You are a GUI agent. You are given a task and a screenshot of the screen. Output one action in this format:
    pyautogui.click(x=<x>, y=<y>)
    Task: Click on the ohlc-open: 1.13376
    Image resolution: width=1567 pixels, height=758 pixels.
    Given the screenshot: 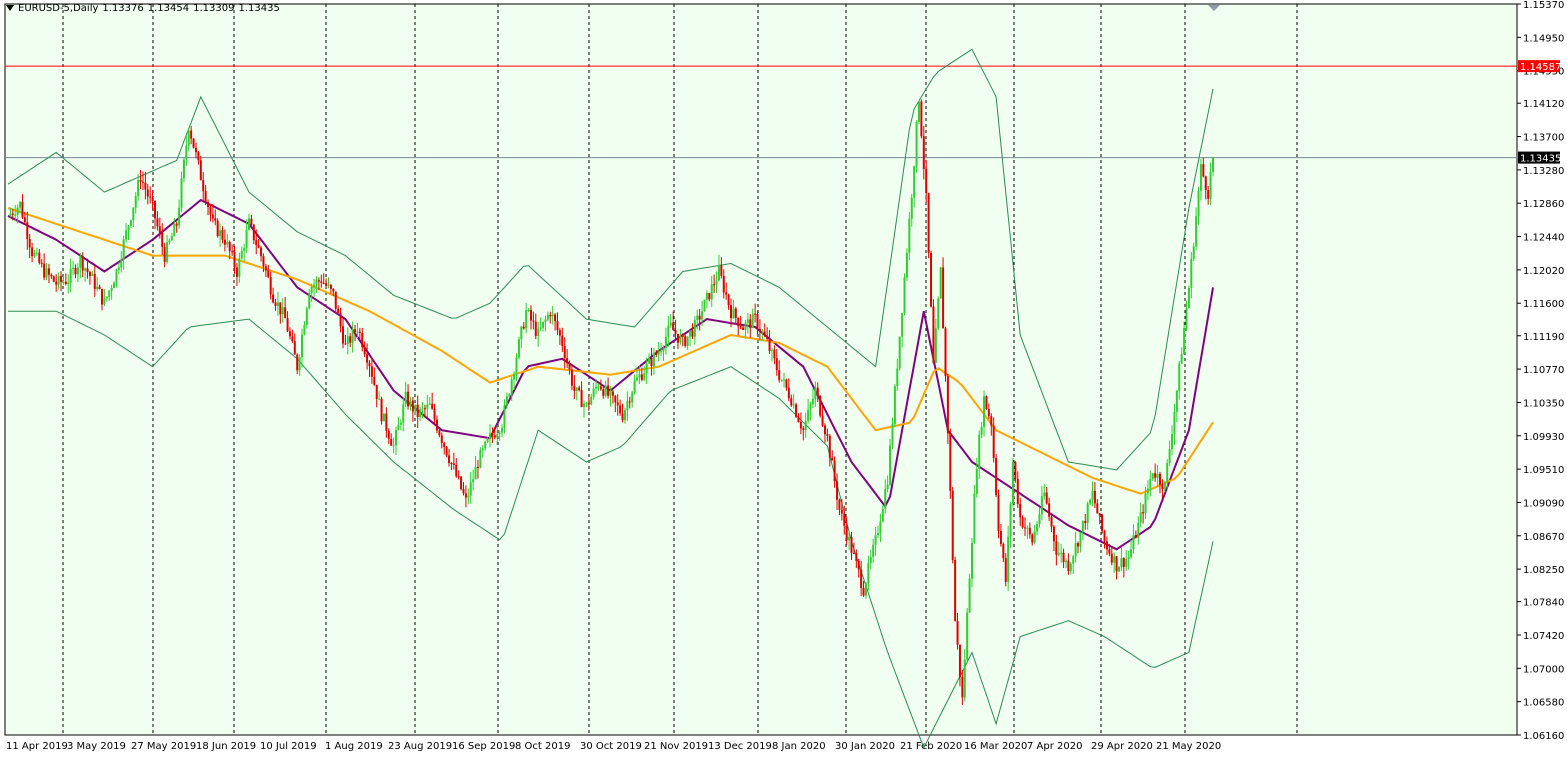 What is the action you would take?
    pyautogui.click(x=123, y=8)
    